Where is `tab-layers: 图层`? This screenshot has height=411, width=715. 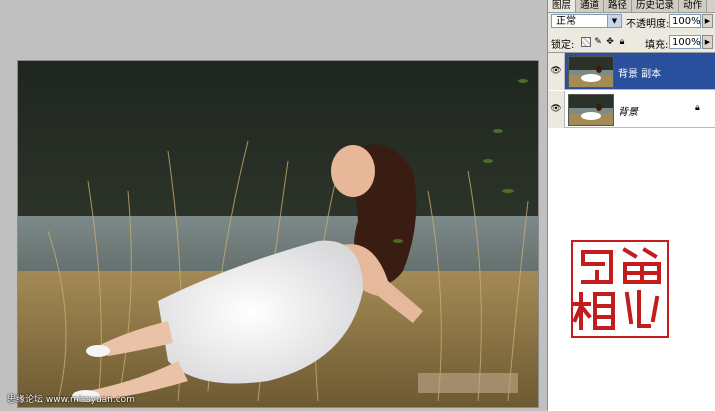
tab-layers: 图层 is located at coordinates (562, 6).